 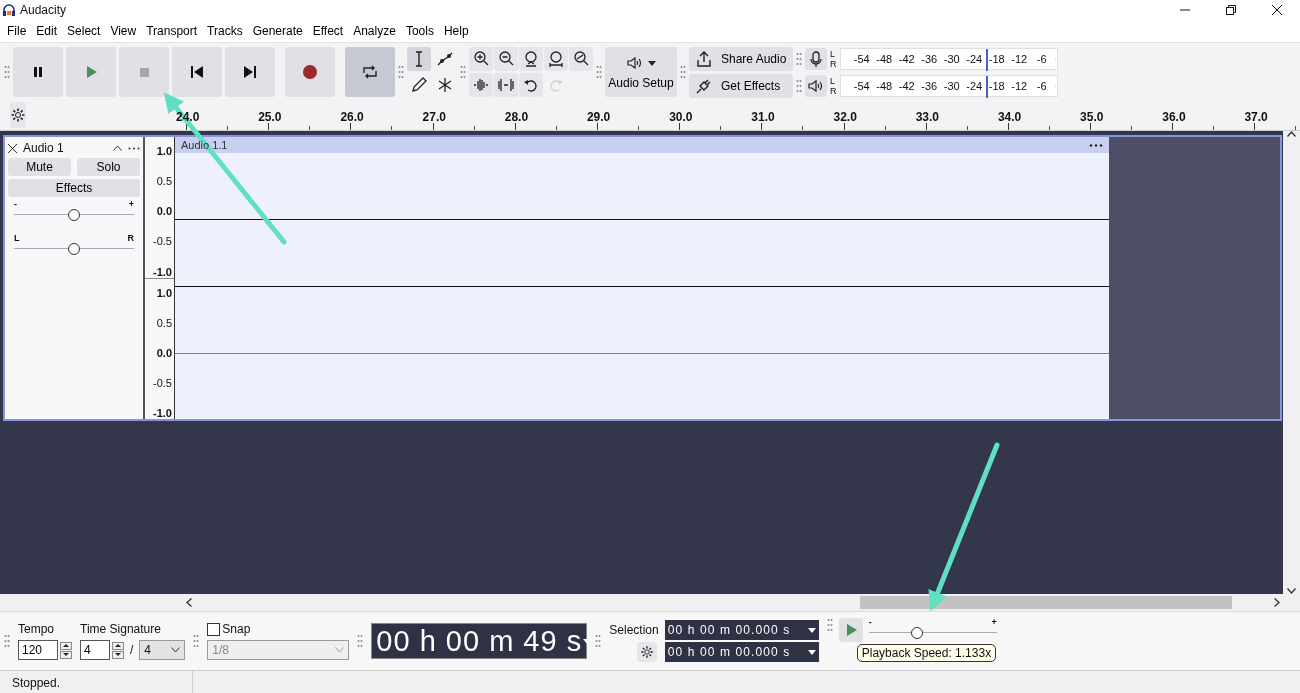 What do you see at coordinates (704, 58) in the screenshot?
I see `upload-icon` at bounding box center [704, 58].